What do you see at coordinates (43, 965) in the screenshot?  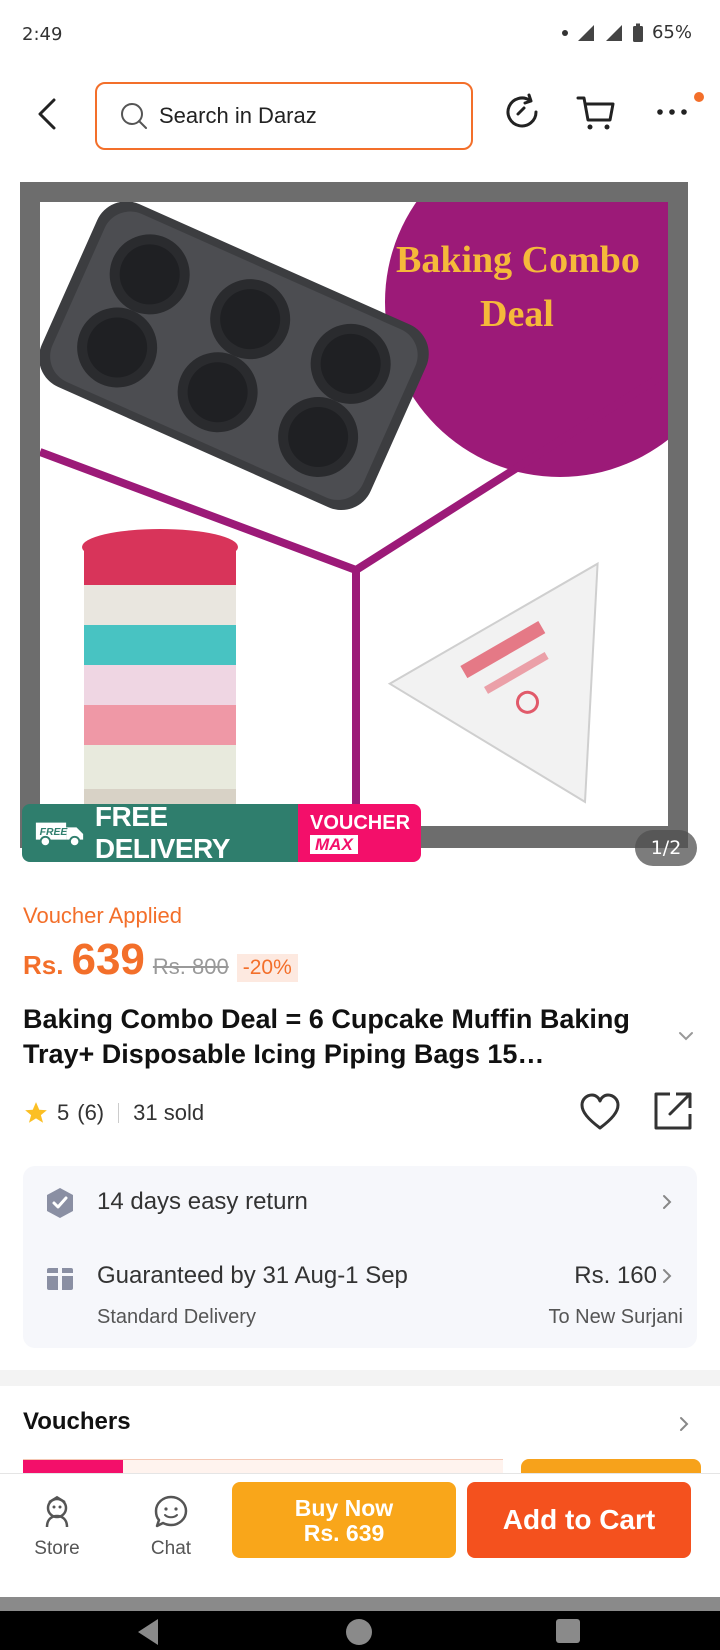 I see `price-currency: Rs.` at bounding box center [43, 965].